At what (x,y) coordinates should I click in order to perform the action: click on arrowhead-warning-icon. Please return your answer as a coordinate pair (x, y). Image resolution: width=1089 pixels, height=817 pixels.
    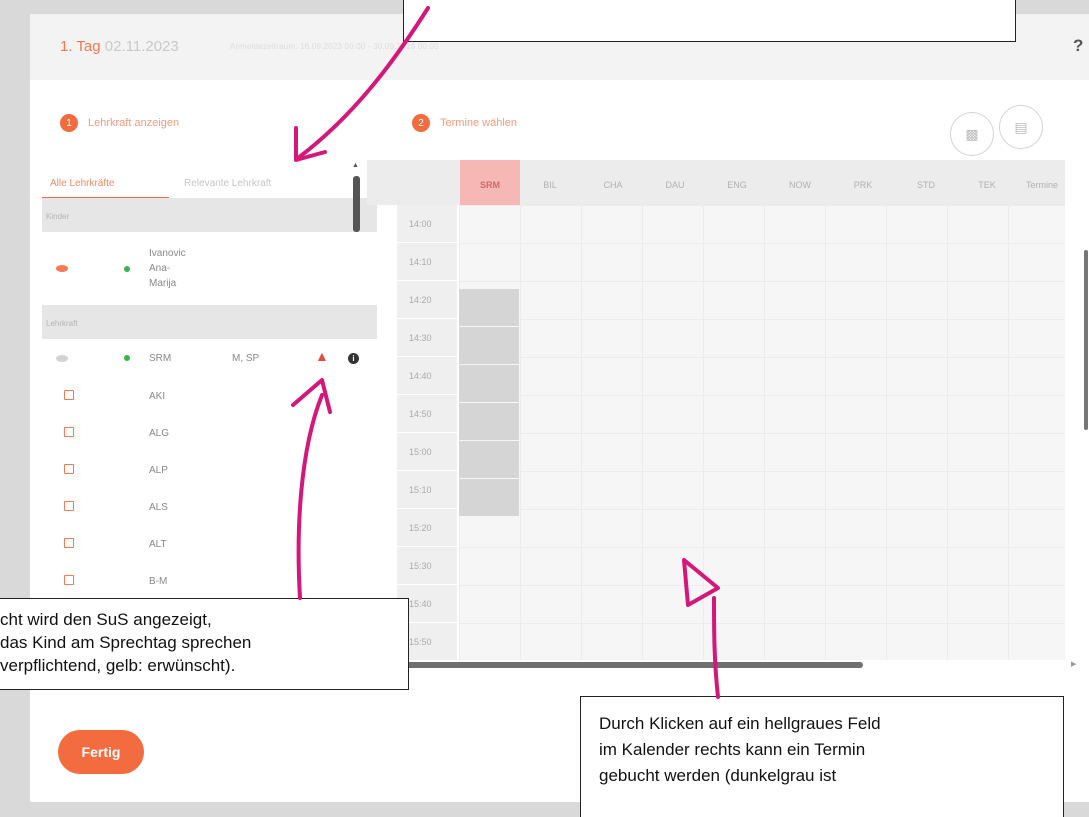
    Looking at the image, I should click on (311, 396).